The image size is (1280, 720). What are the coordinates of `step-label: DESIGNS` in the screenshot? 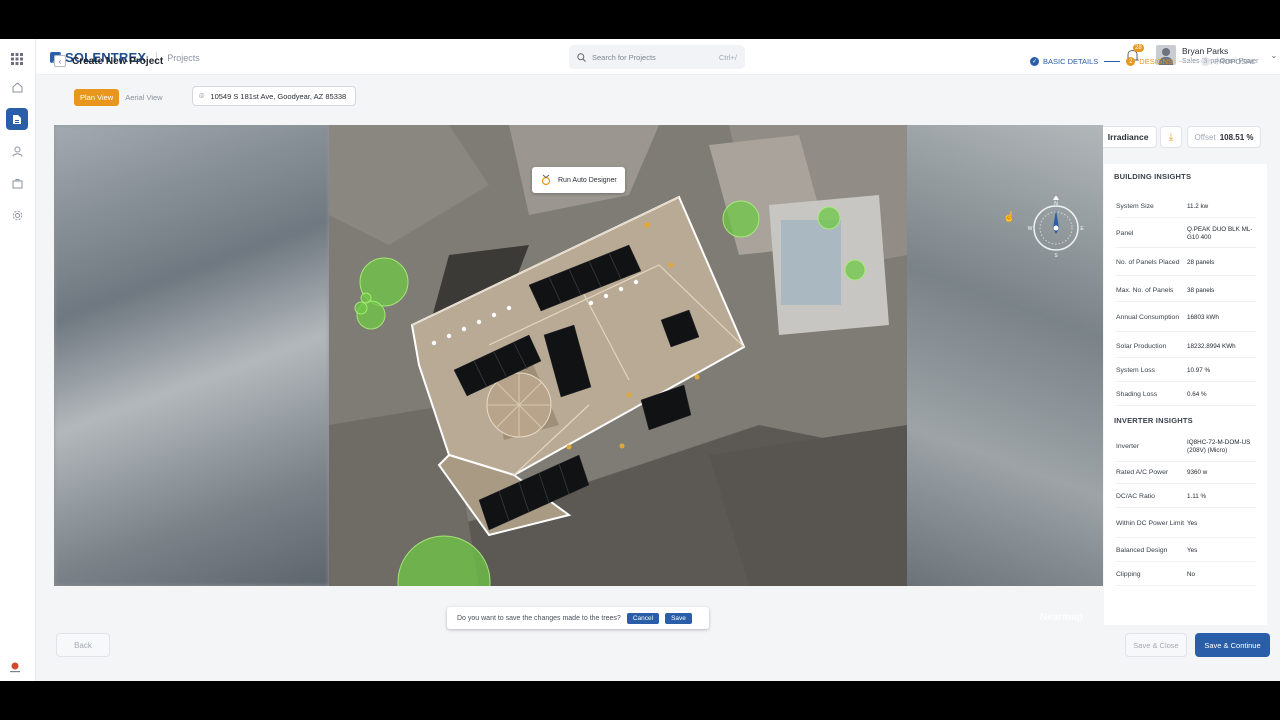 It's located at (1156, 61).